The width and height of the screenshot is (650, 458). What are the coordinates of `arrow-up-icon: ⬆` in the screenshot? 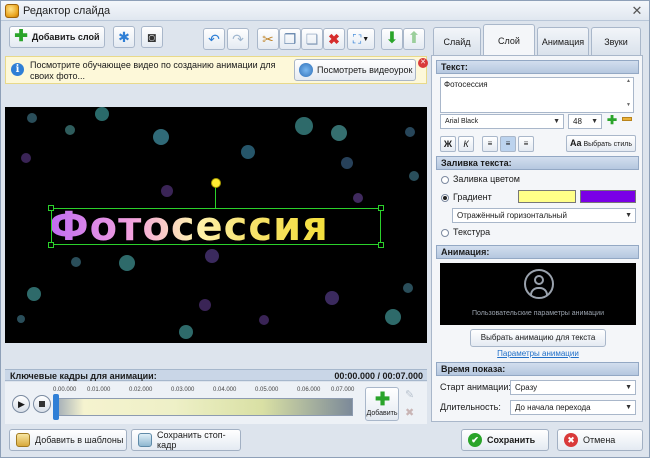 It's located at (414, 38).